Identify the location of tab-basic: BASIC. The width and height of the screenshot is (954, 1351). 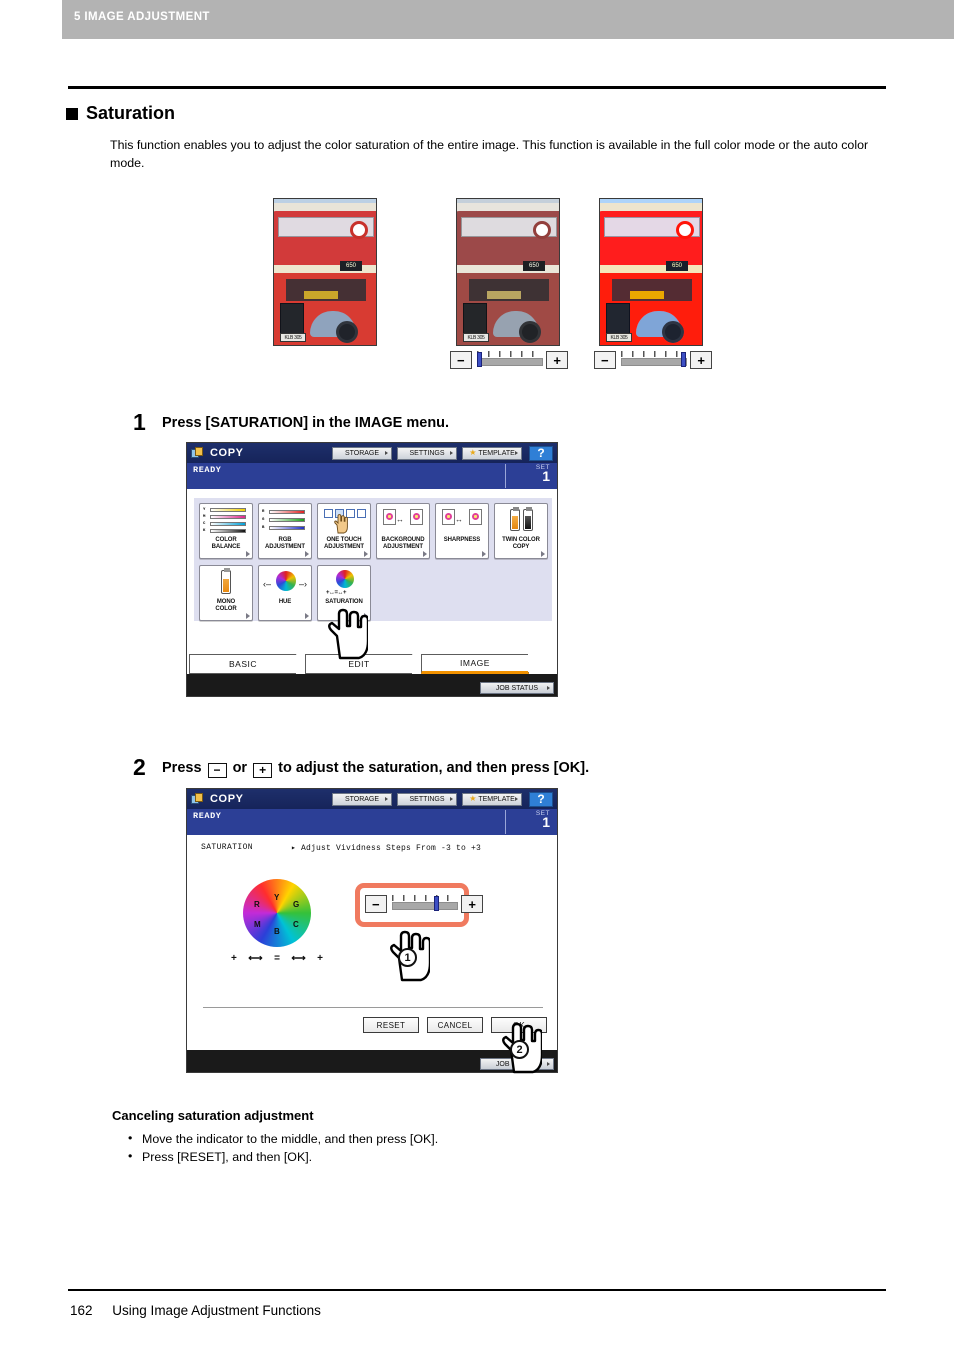
(248, 663).